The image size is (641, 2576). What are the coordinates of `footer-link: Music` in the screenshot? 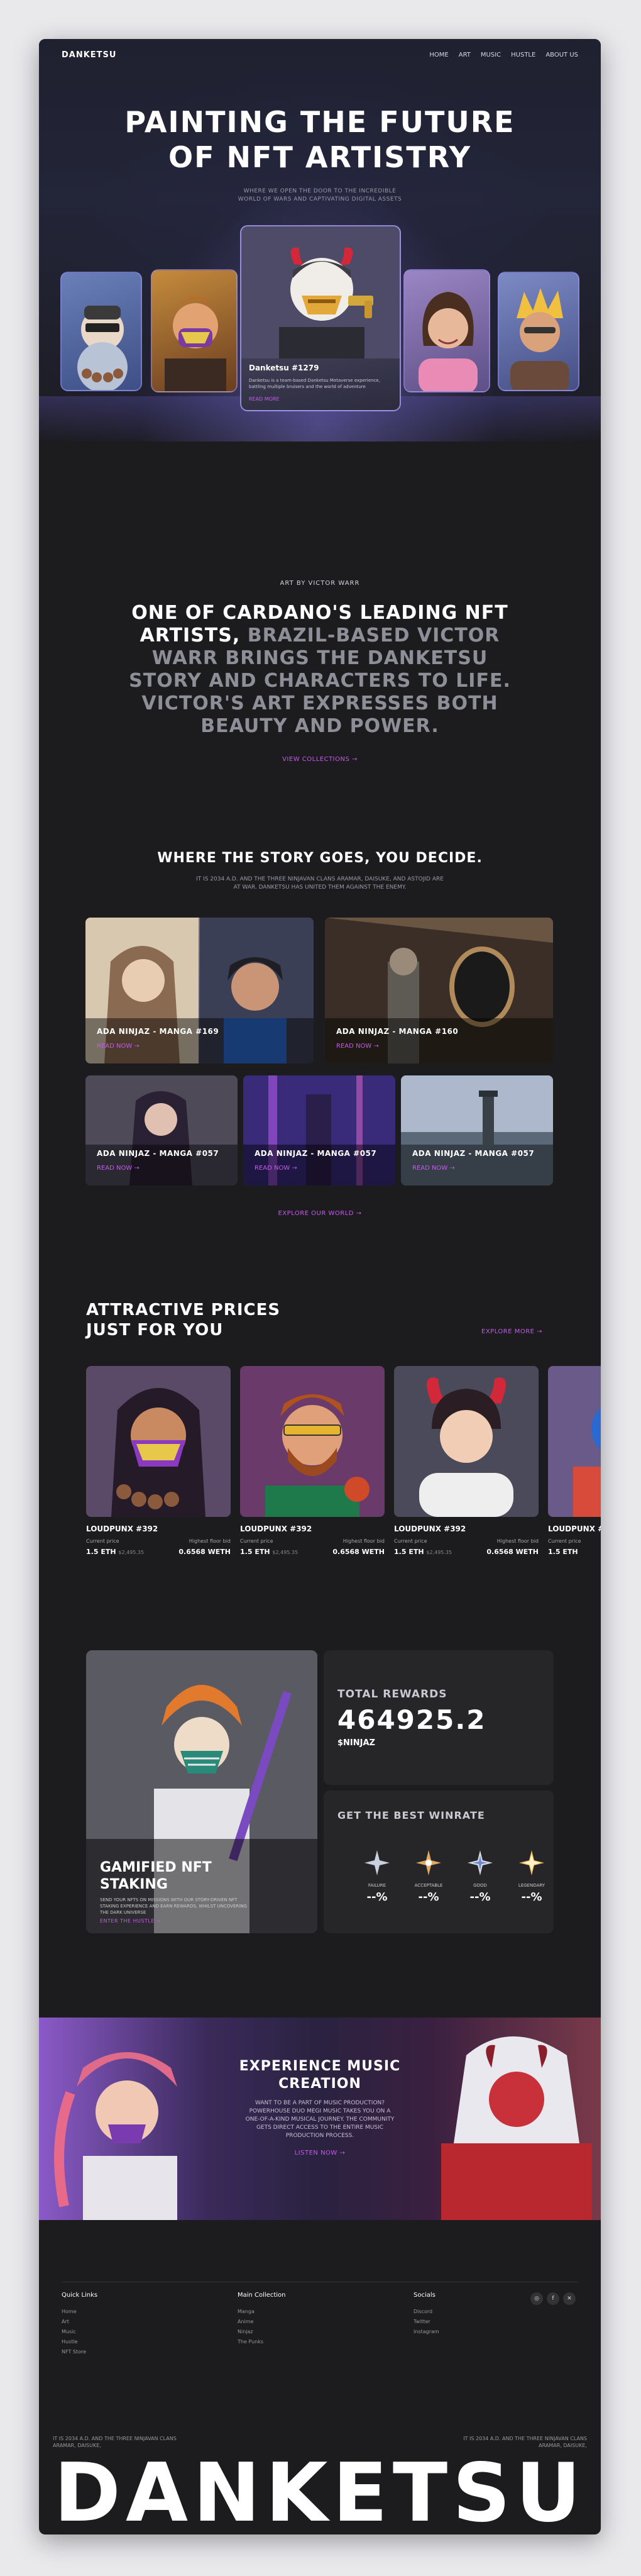 It's located at (79, 2331).